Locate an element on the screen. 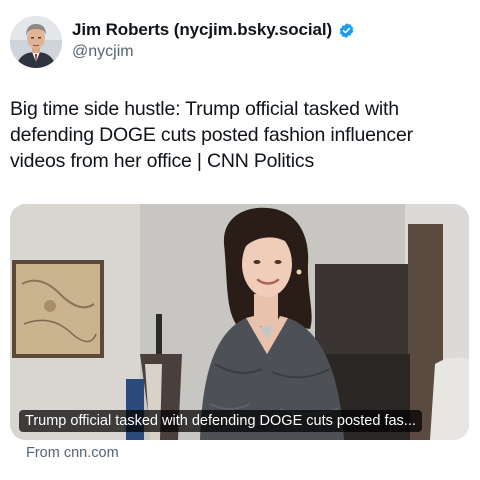  author-name-row: Jim Roberts (nycjim.bsky.social) is located at coordinates (213, 30).